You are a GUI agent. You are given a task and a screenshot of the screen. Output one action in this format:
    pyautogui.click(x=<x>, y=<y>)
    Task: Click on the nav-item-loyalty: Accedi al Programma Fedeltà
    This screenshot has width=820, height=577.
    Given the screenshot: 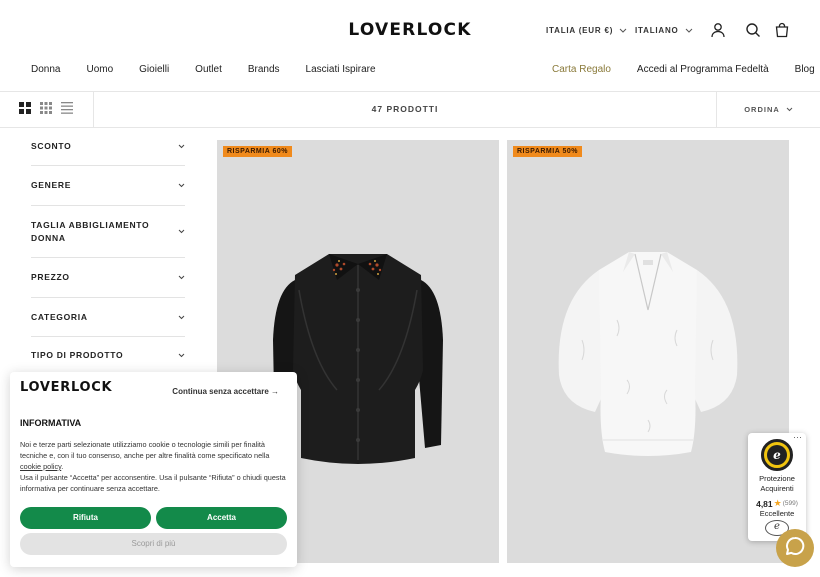 What is the action you would take?
    pyautogui.click(x=703, y=69)
    